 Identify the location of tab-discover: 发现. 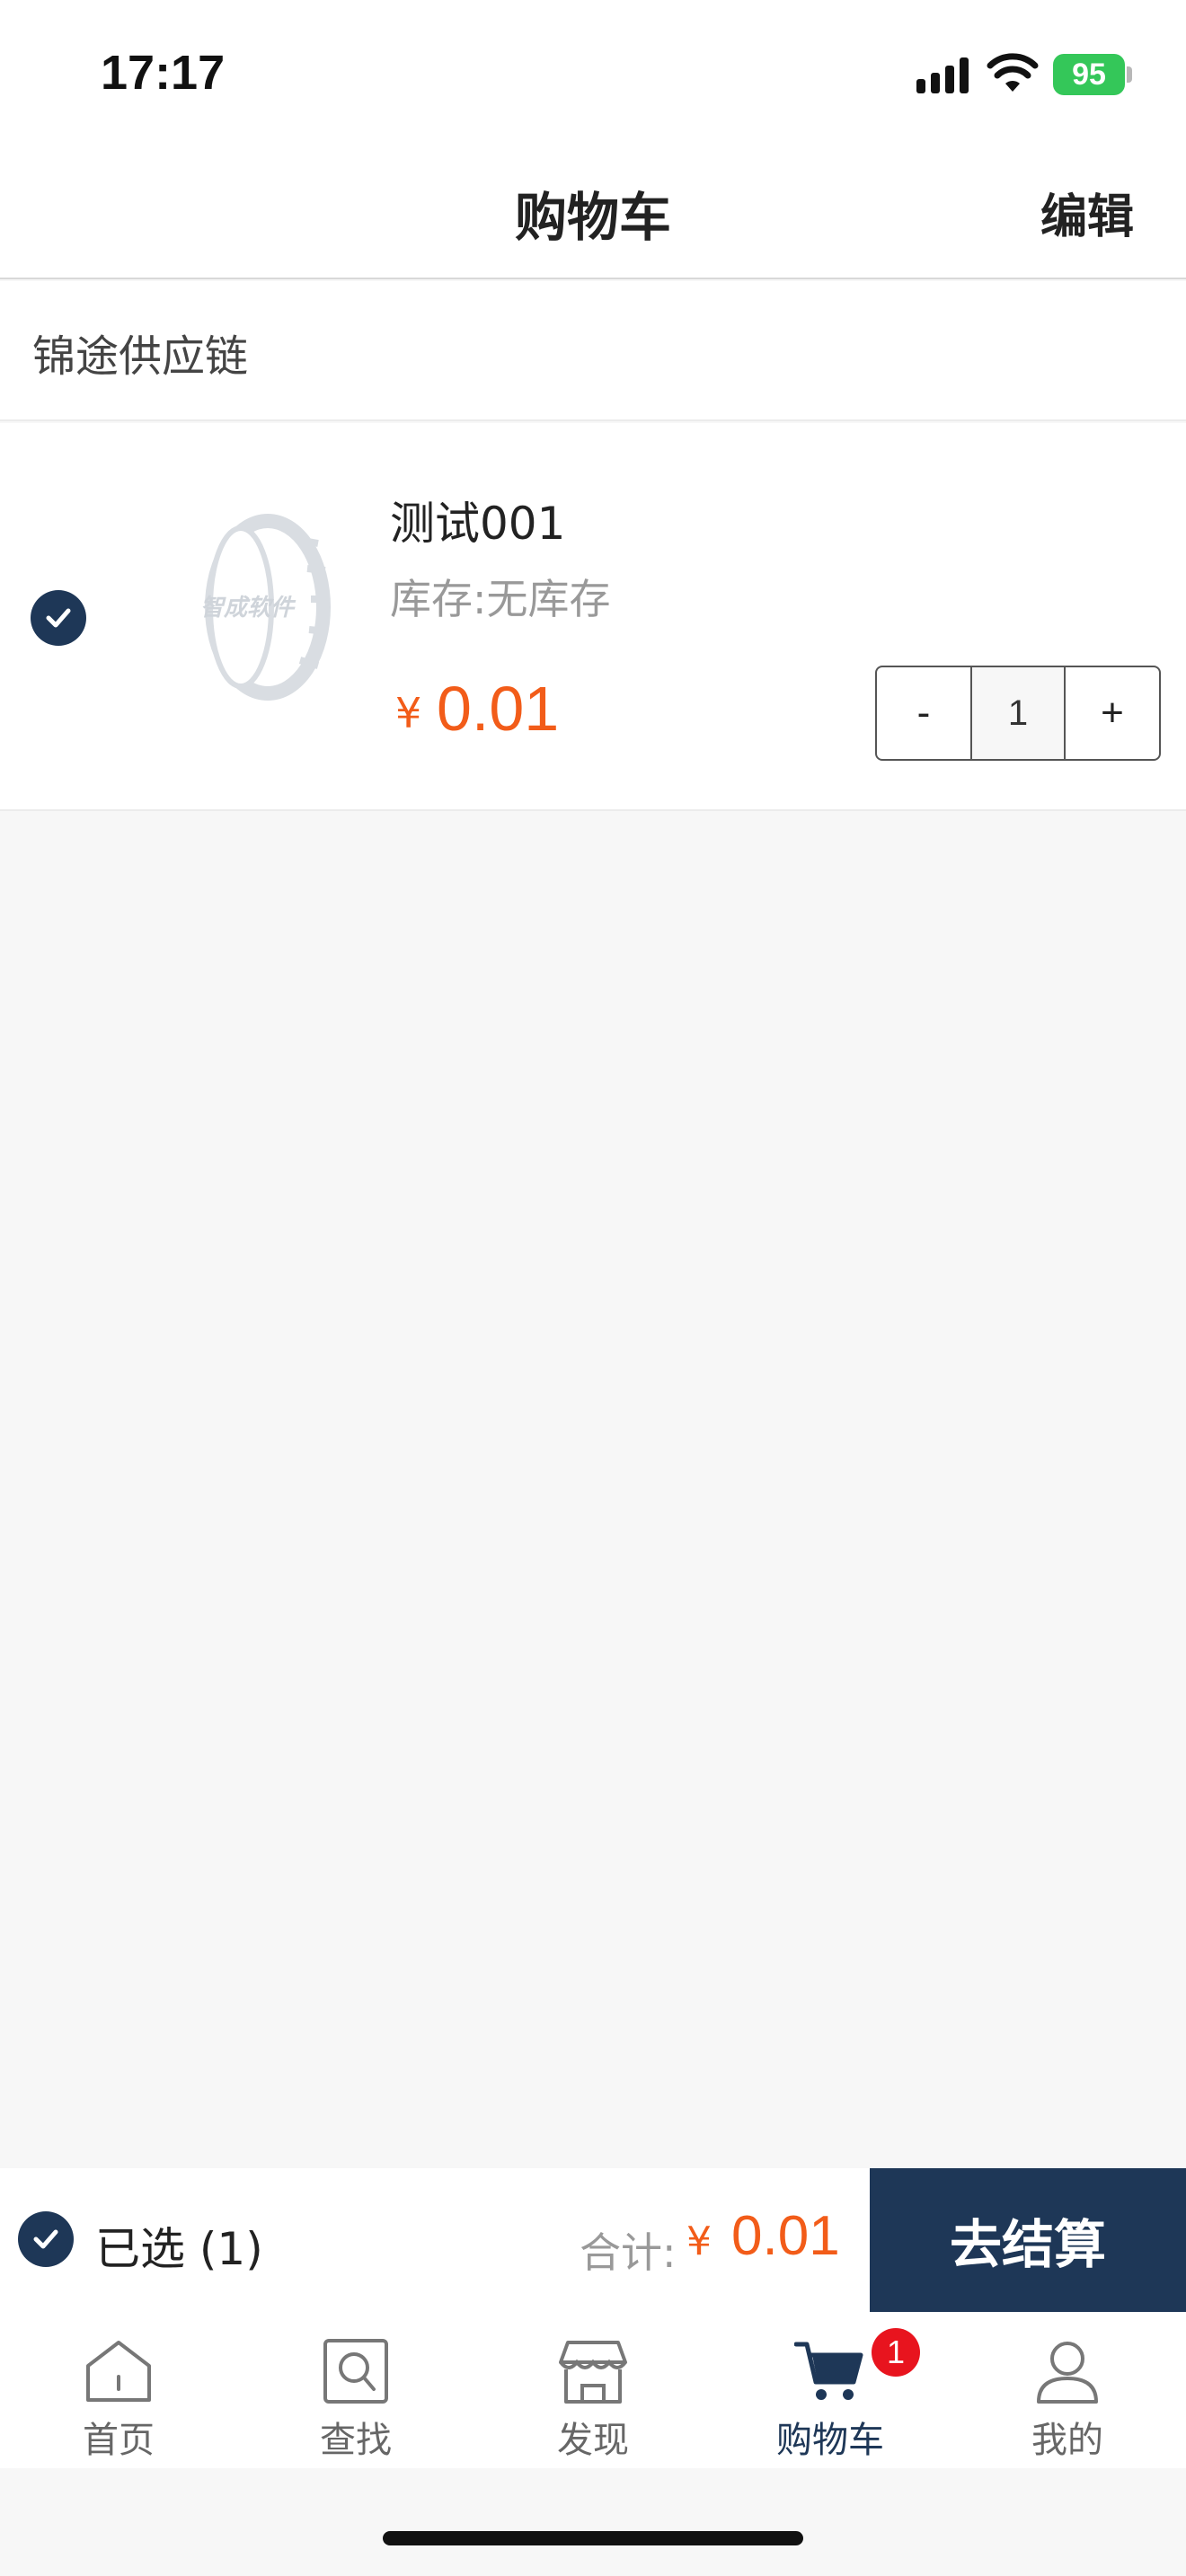
(593, 2390).